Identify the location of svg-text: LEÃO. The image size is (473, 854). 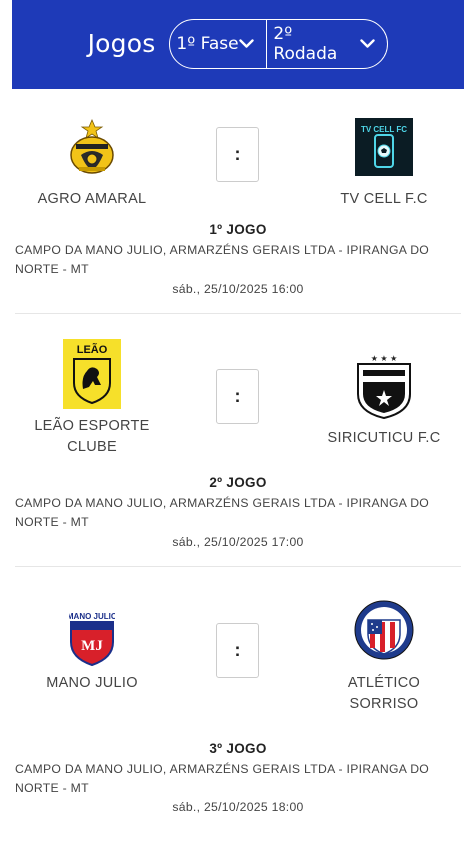
(92, 349).